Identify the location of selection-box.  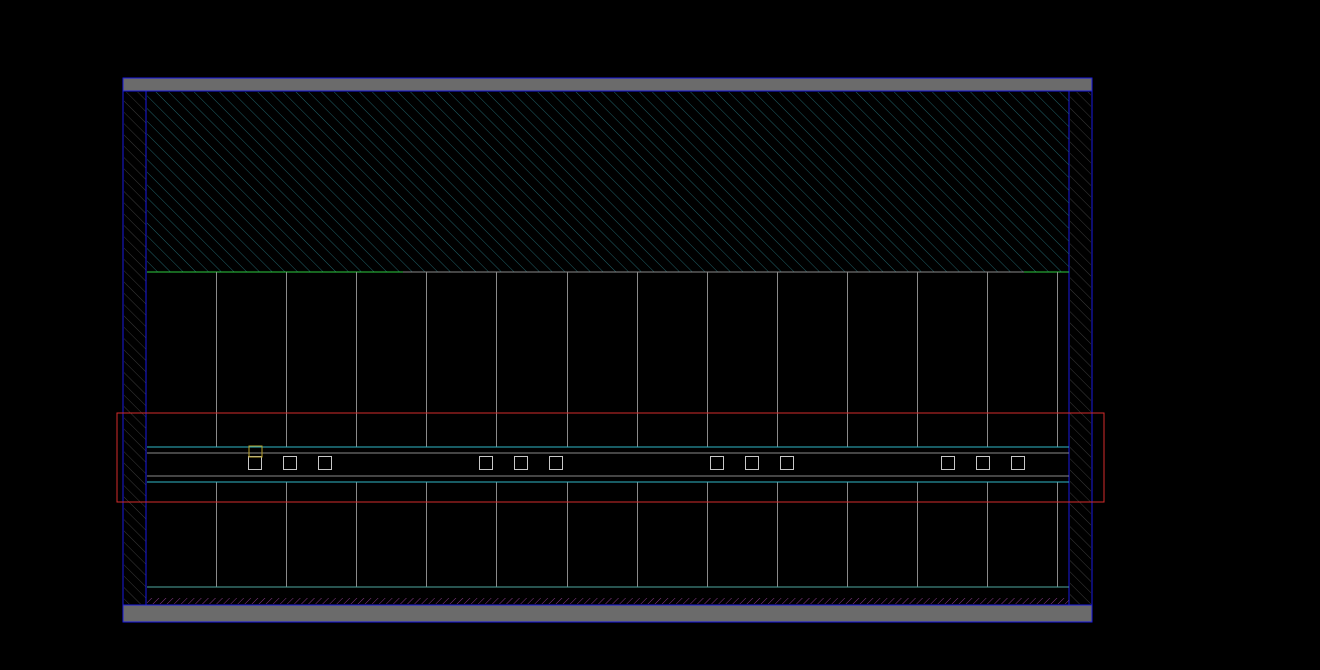
(610, 457).